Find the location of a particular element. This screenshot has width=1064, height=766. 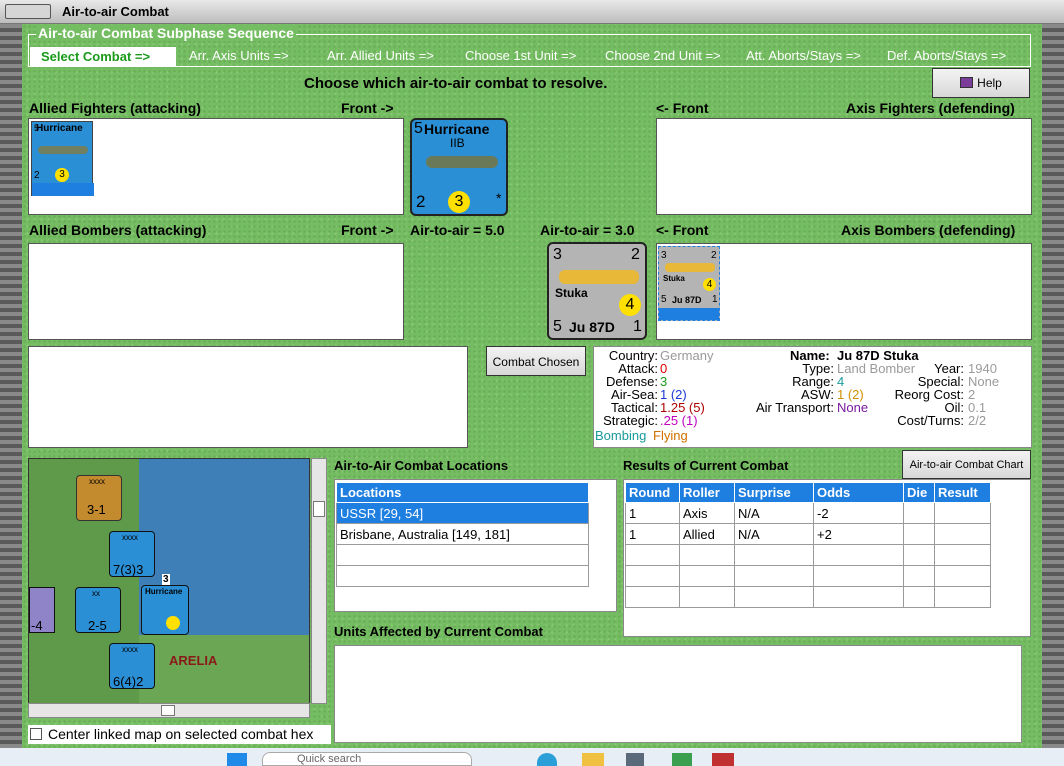

seq-arr-allied: Arr. Allied Units => is located at coordinates (380, 55).